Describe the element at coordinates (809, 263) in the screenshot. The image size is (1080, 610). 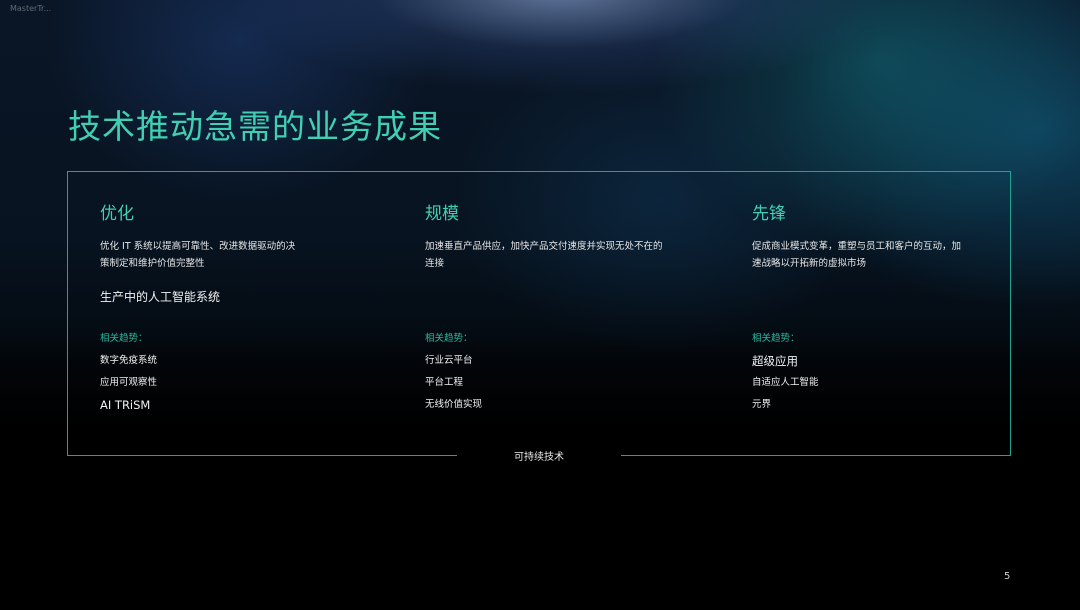
I see `description-line: 速战略以开拓新的虚拟市场` at that location.